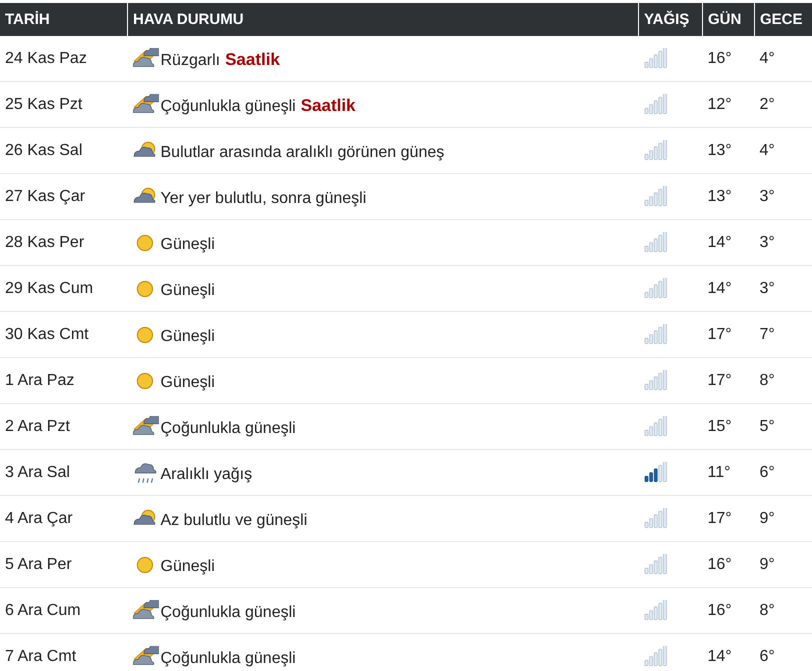  What do you see at coordinates (234, 521) in the screenshot?
I see `weather-condition: Az bulutlu ve güneşli` at bounding box center [234, 521].